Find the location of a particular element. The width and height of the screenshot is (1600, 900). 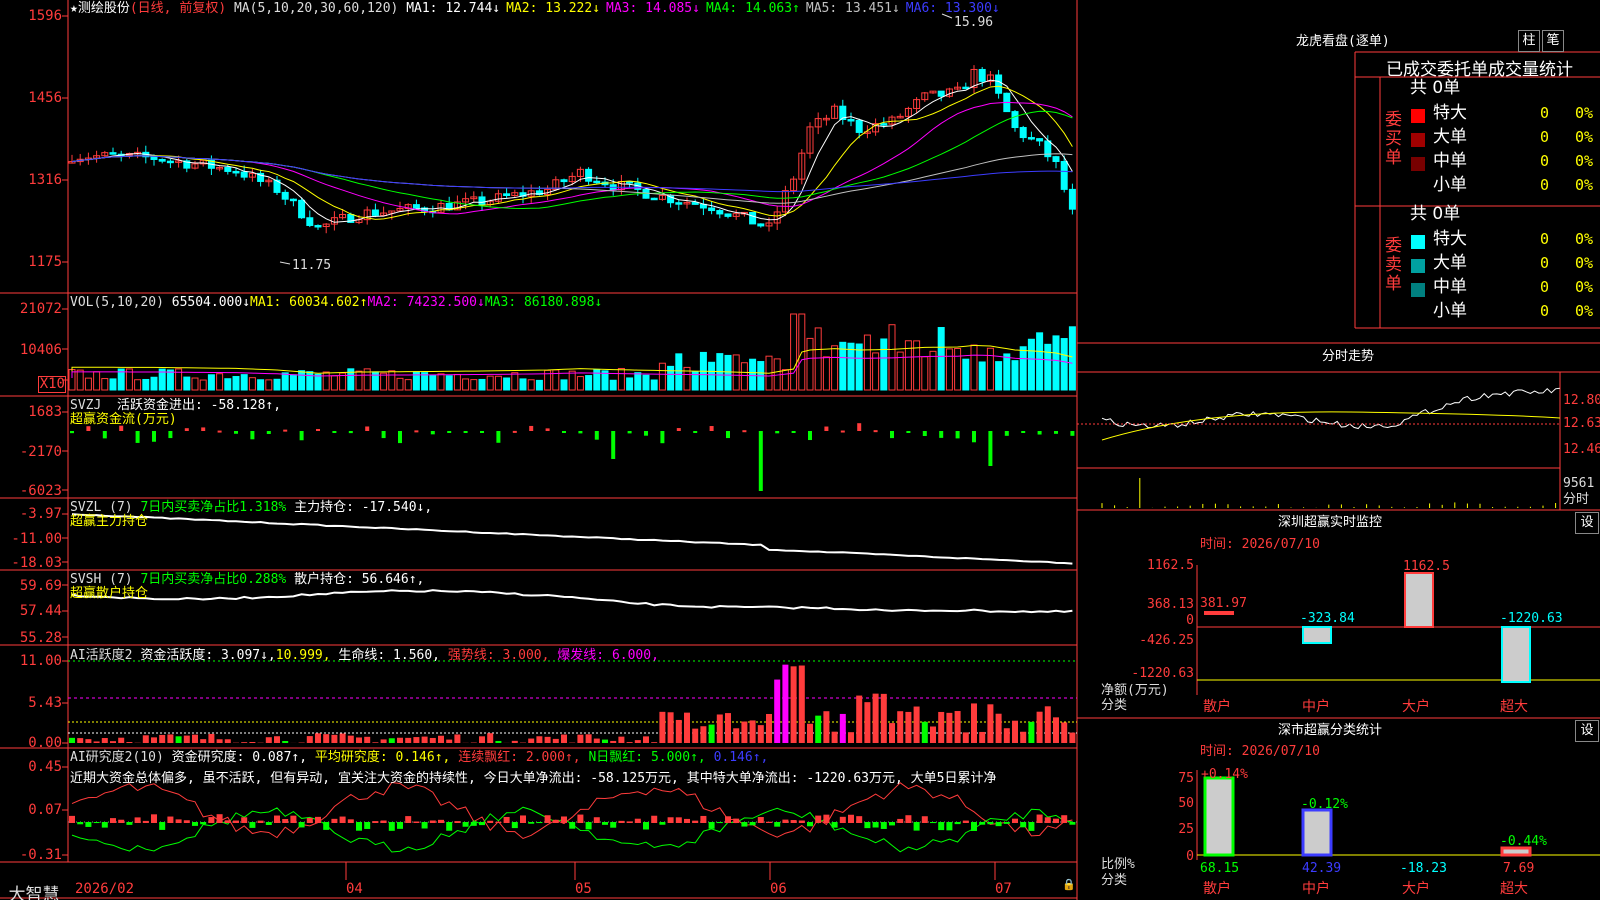

intraday-title: 分时走势 is located at coordinates (1348, 356).